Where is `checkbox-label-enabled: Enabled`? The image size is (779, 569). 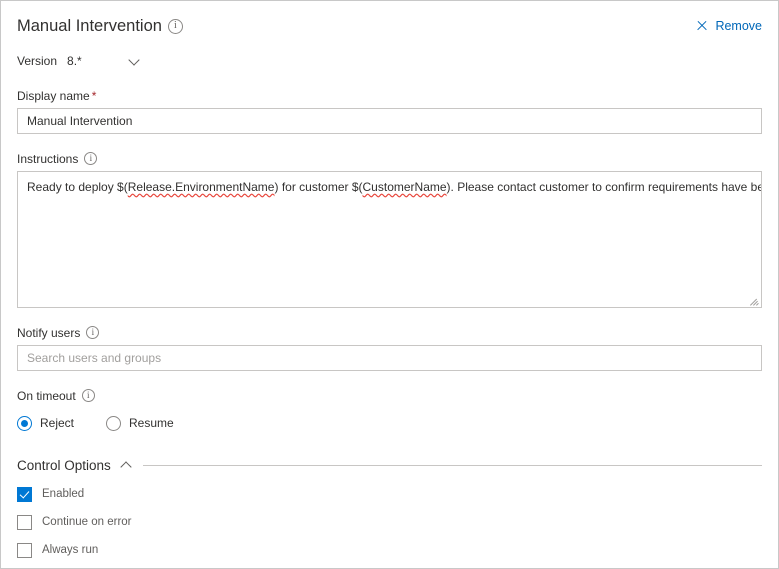
checkbox-label-enabled: Enabled is located at coordinates (63, 494).